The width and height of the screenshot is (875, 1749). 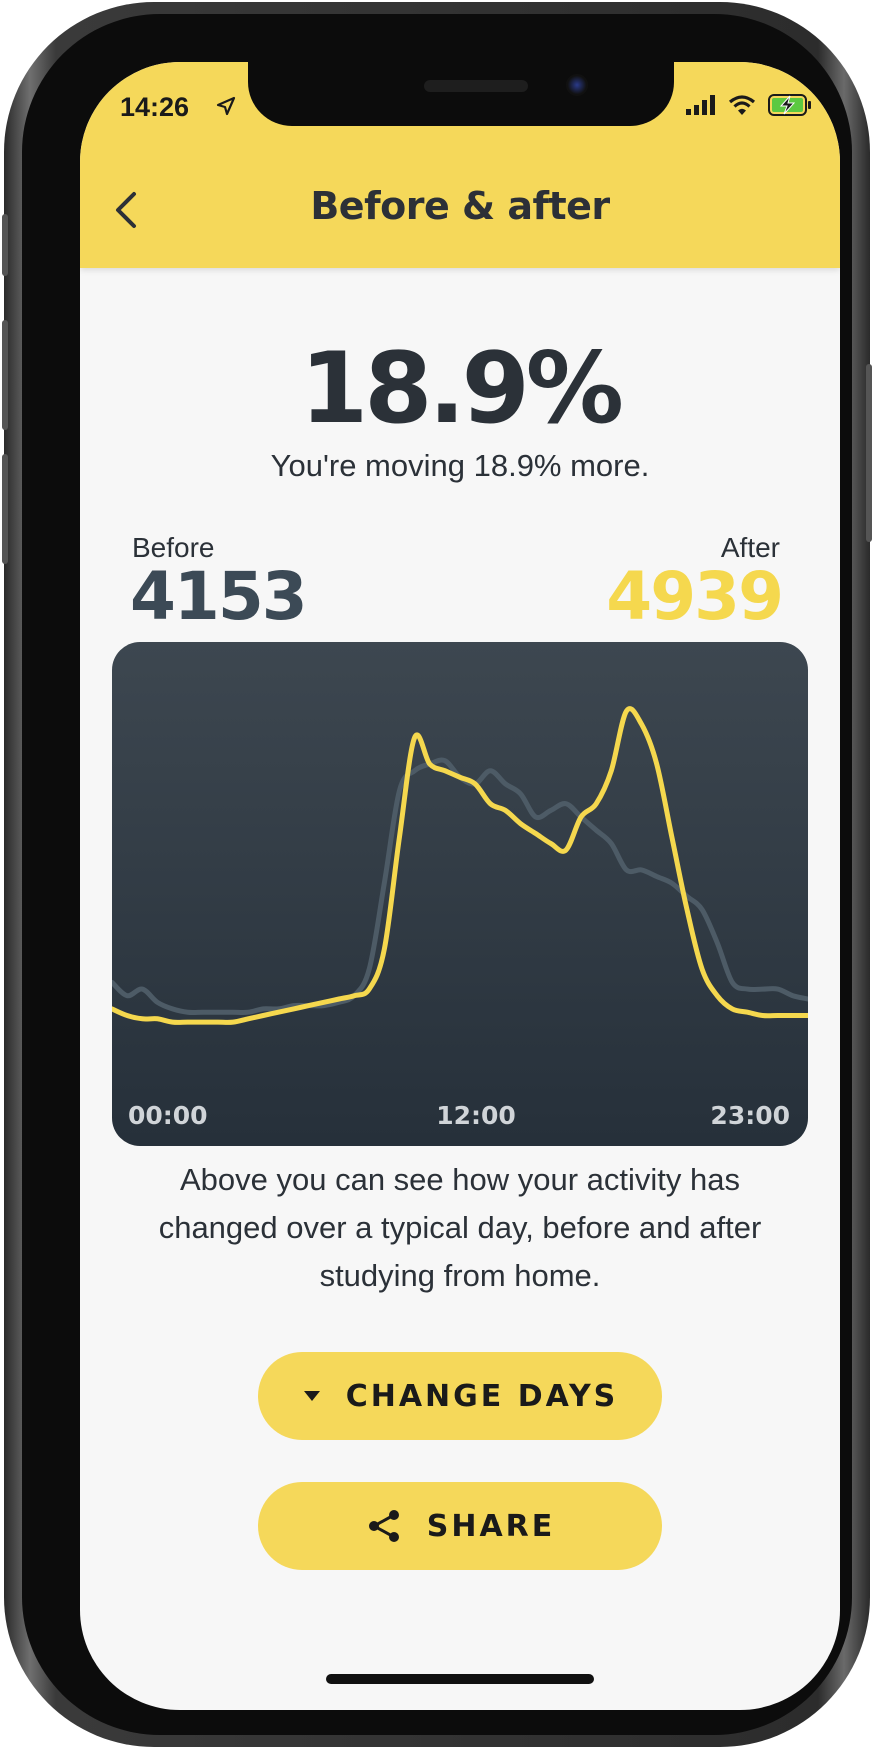 I want to click on share-button: SHARE, so click(x=460, y=1526).